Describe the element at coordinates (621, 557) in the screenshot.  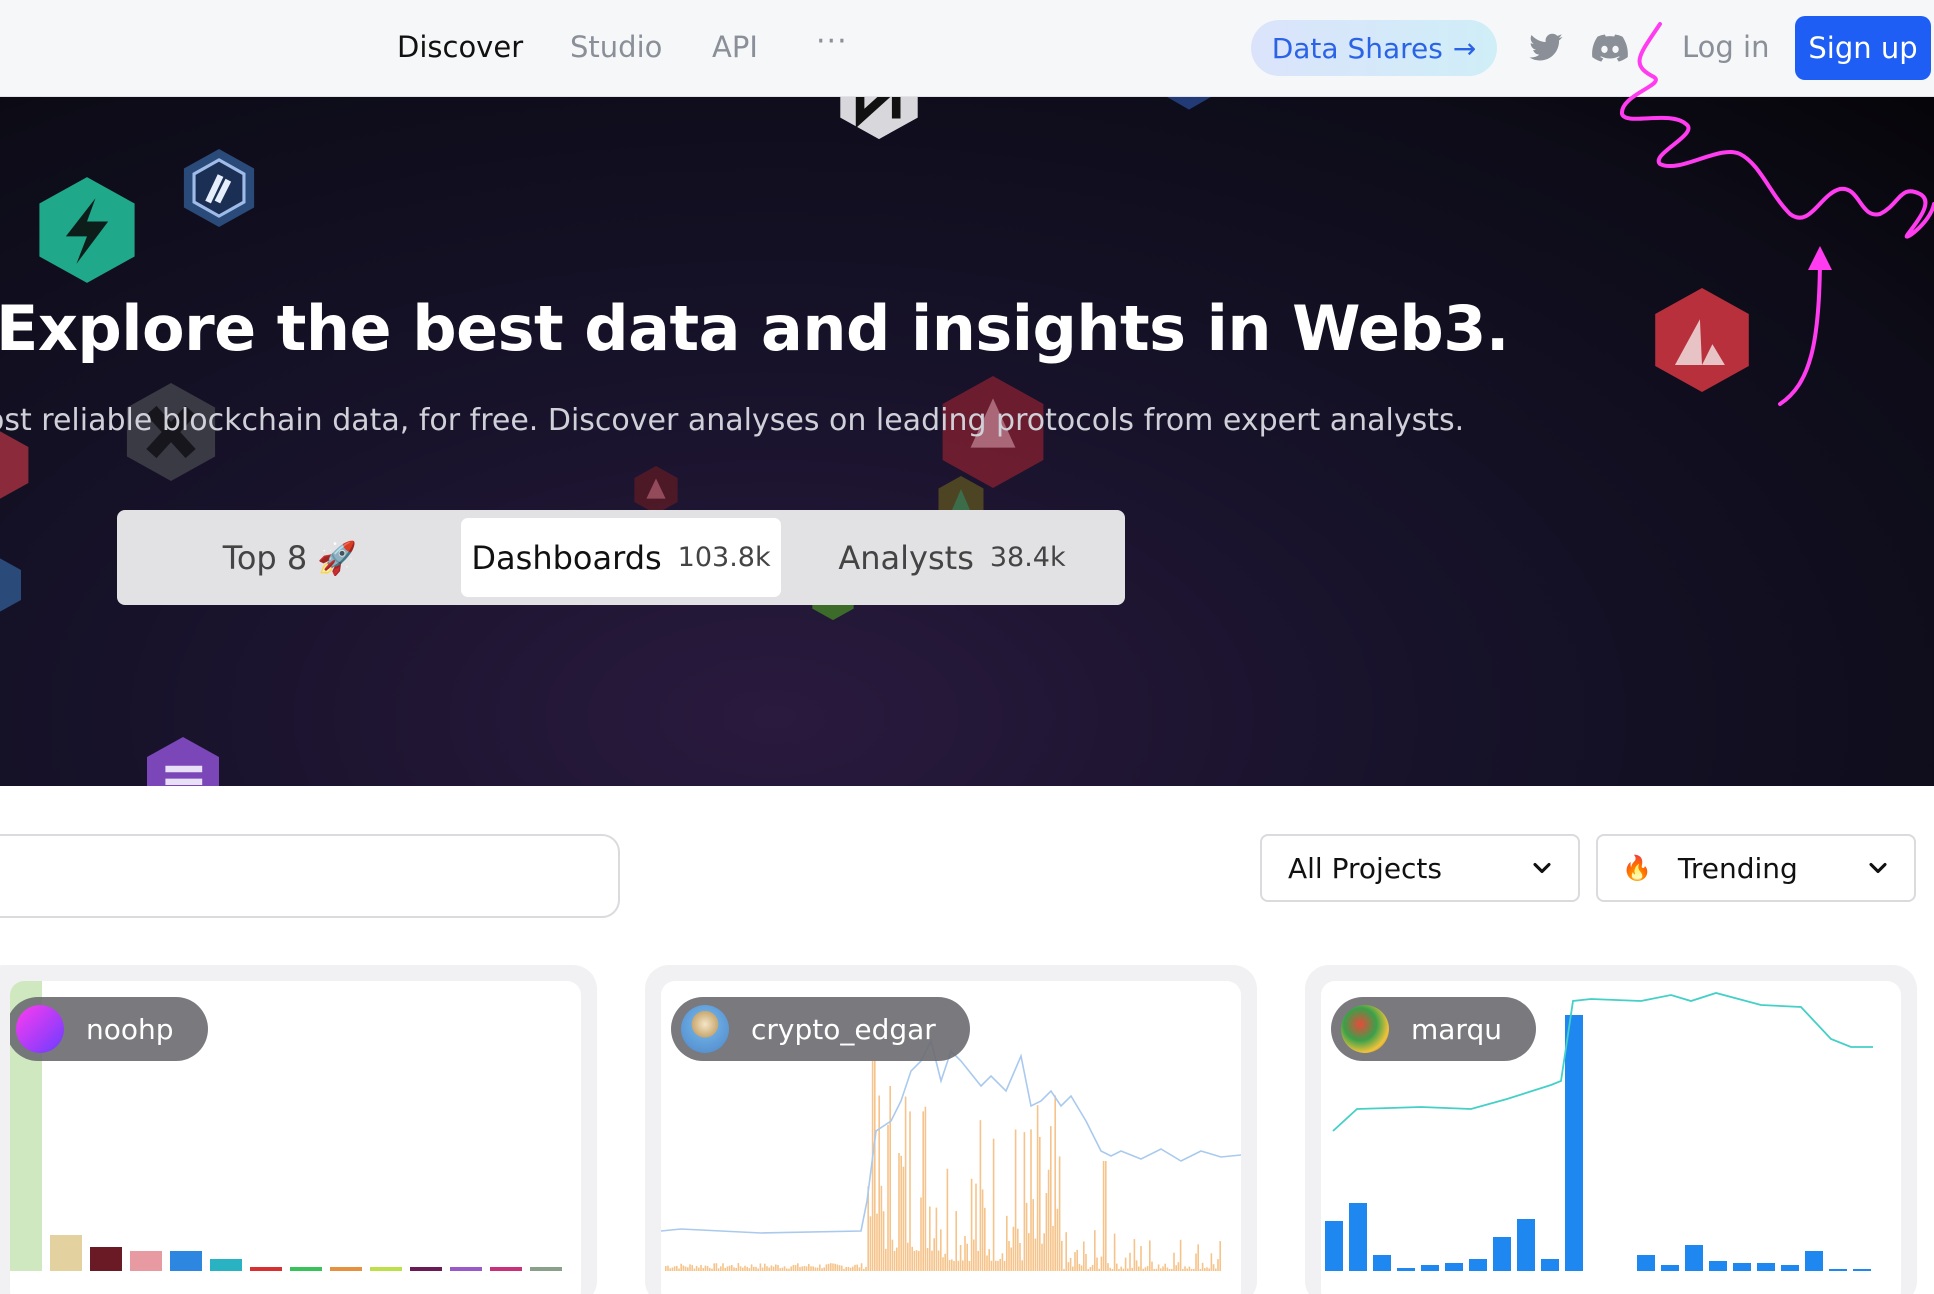
I see `tab-dashboards: Dashboards 103.8k` at that location.